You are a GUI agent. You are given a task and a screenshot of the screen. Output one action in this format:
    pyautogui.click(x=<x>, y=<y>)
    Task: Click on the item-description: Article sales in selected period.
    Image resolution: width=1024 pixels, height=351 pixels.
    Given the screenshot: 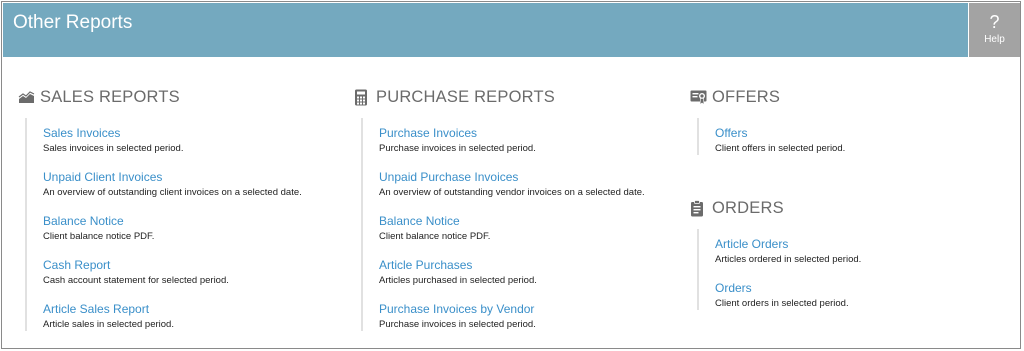 What is the action you would take?
    pyautogui.click(x=108, y=324)
    